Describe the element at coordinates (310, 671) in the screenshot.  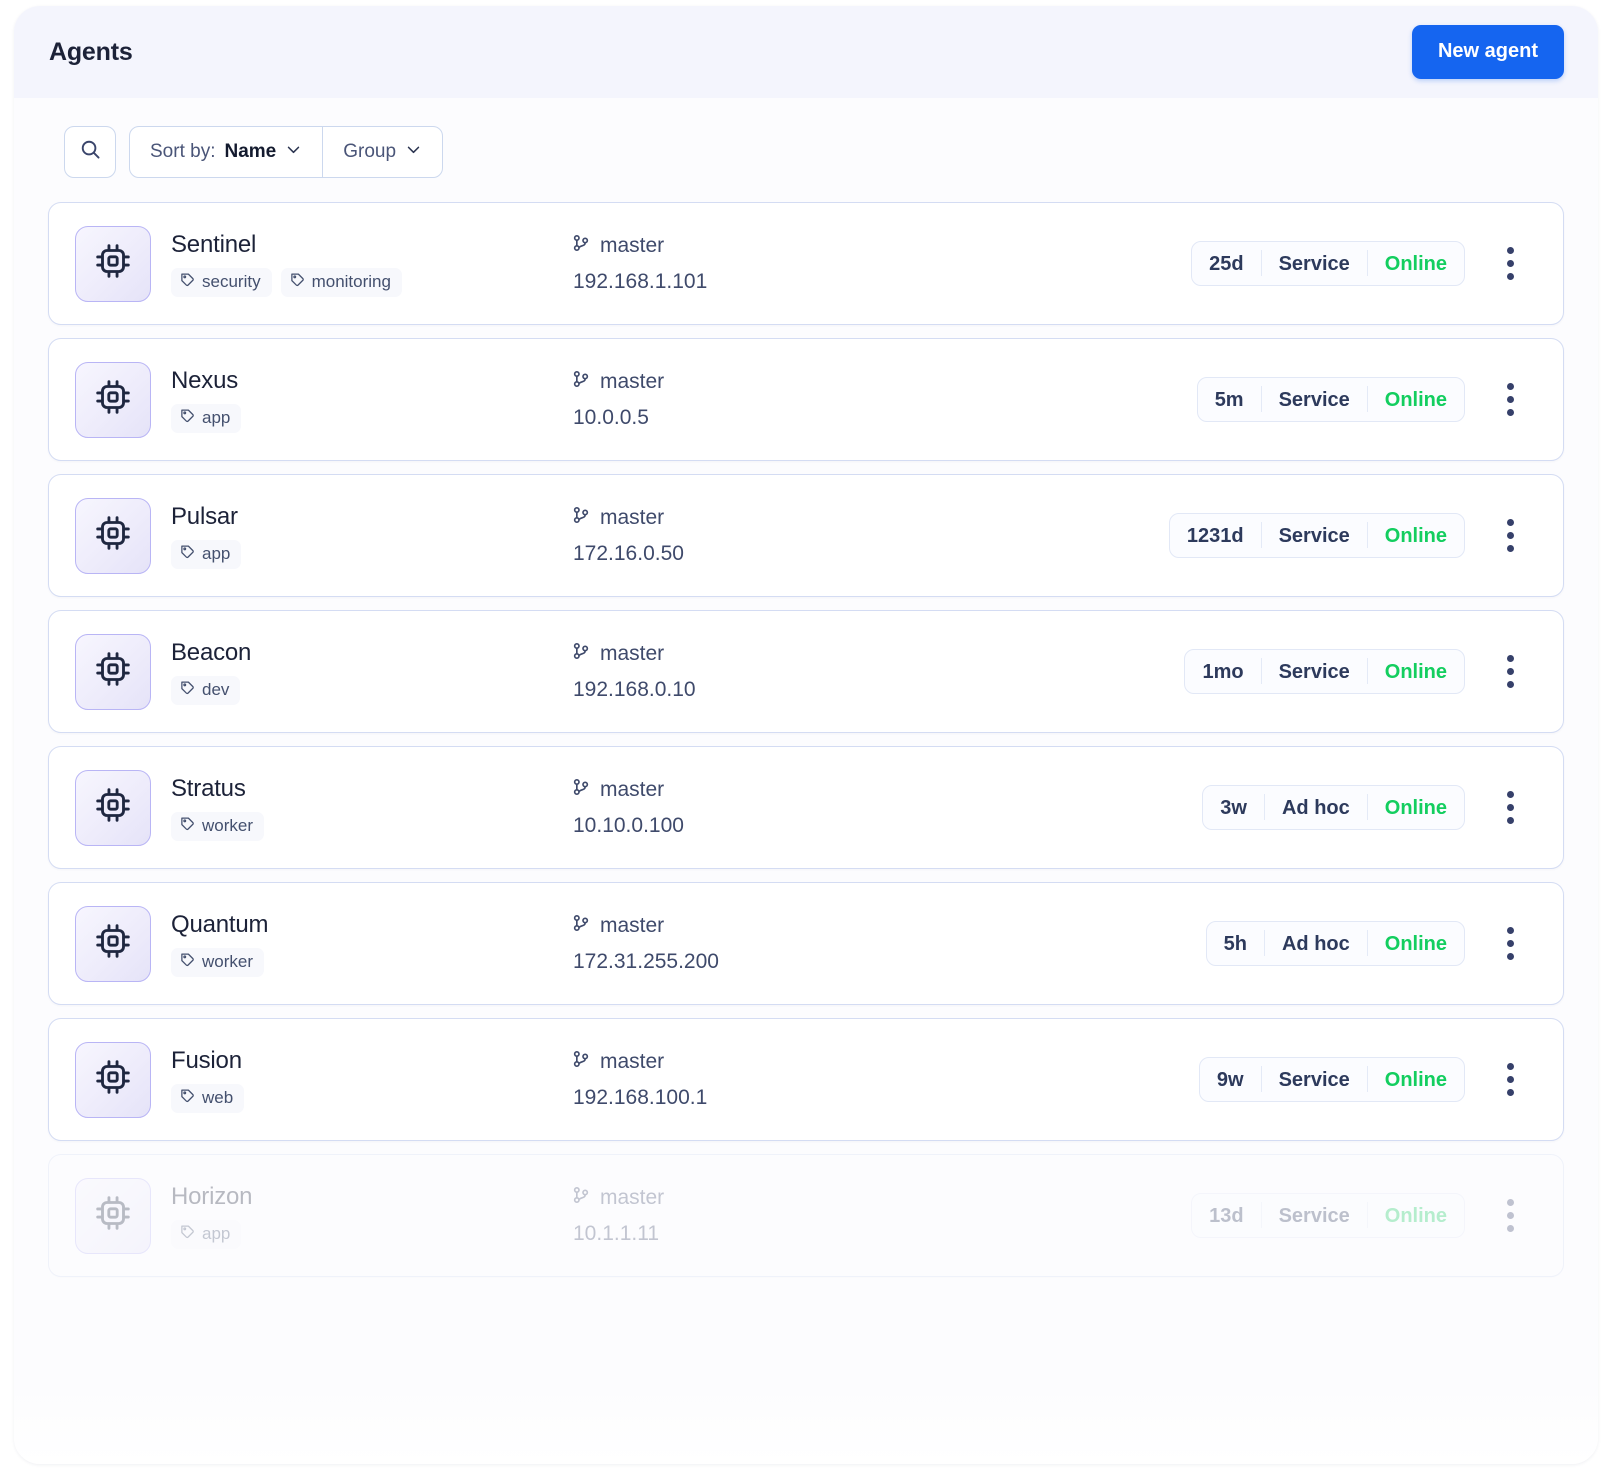
I see `agent-identity: Beacon dev` at that location.